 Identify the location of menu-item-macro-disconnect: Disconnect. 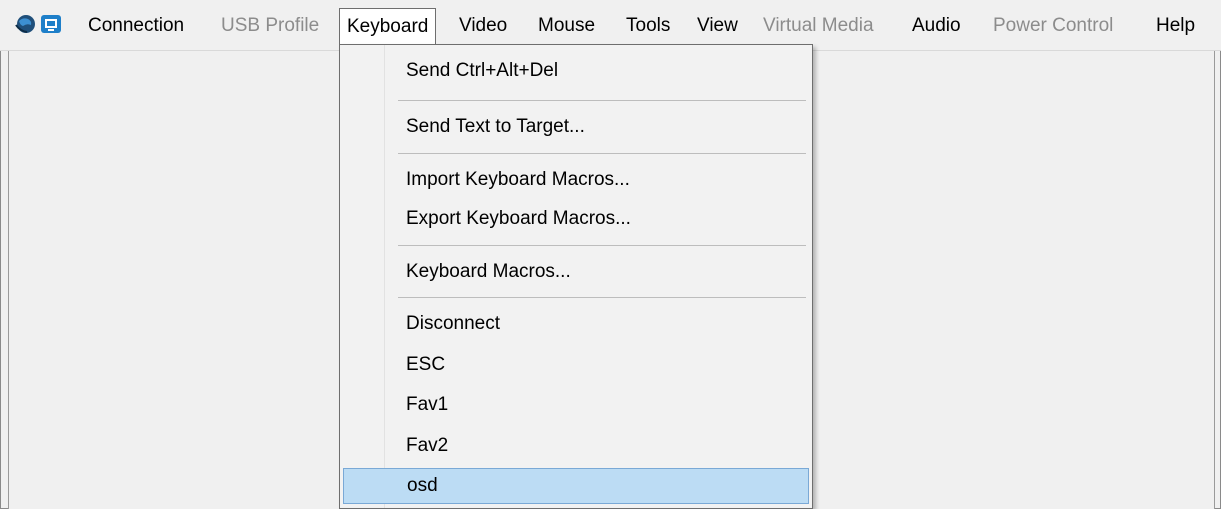
(576, 324).